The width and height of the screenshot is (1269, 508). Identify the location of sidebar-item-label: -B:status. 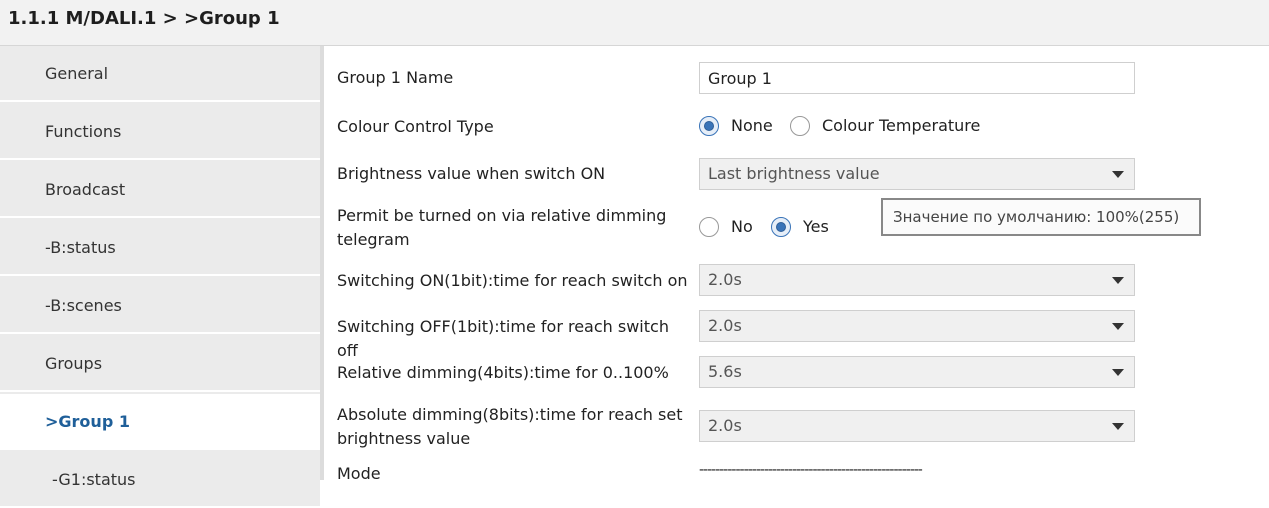
(80, 247).